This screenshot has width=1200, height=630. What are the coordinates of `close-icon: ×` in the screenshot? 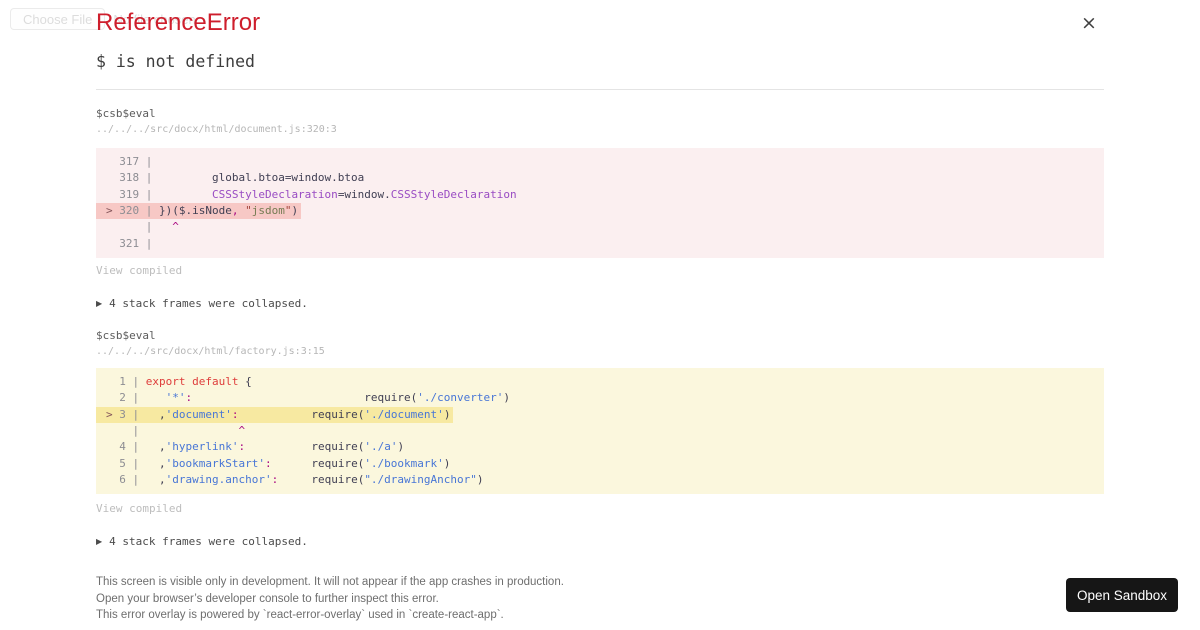 It's located at (1089, 23).